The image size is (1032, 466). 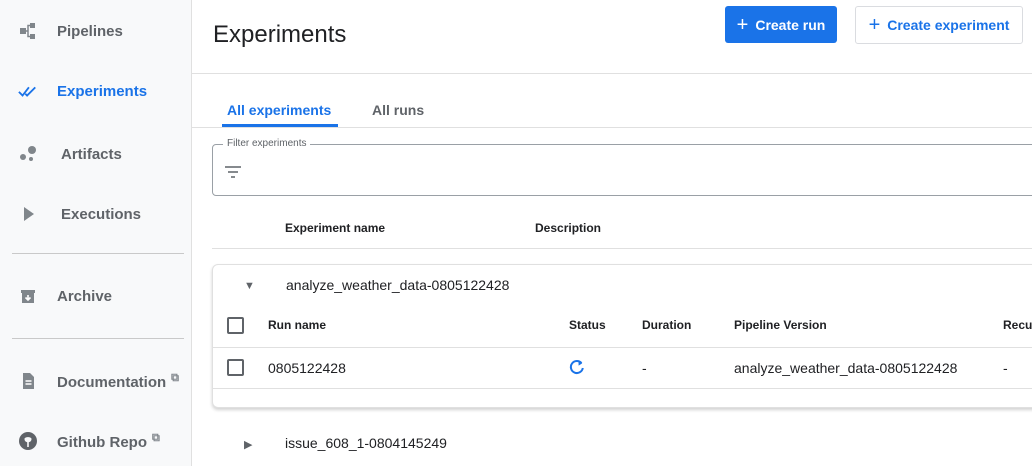 What do you see at coordinates (397, 285) in the screenshot?
I see `experiment-name: analyze_weather_data-0805122428` at bounding box center [397, 285].